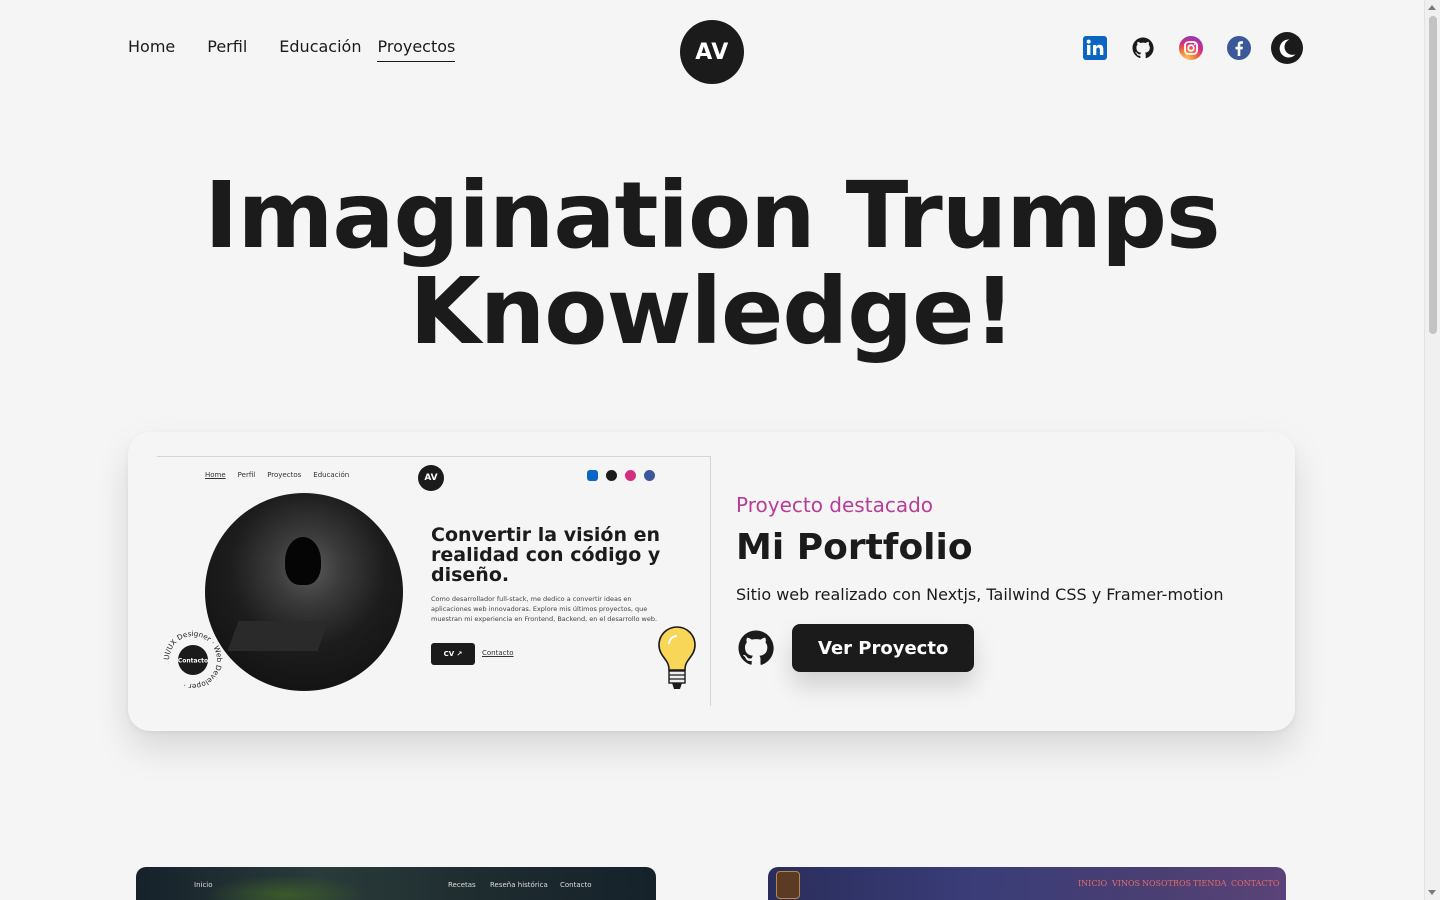  What do you see at coordinates (278, 636) in the screenshot?
I see `laptop-shape` at bounding box center [278, 636].